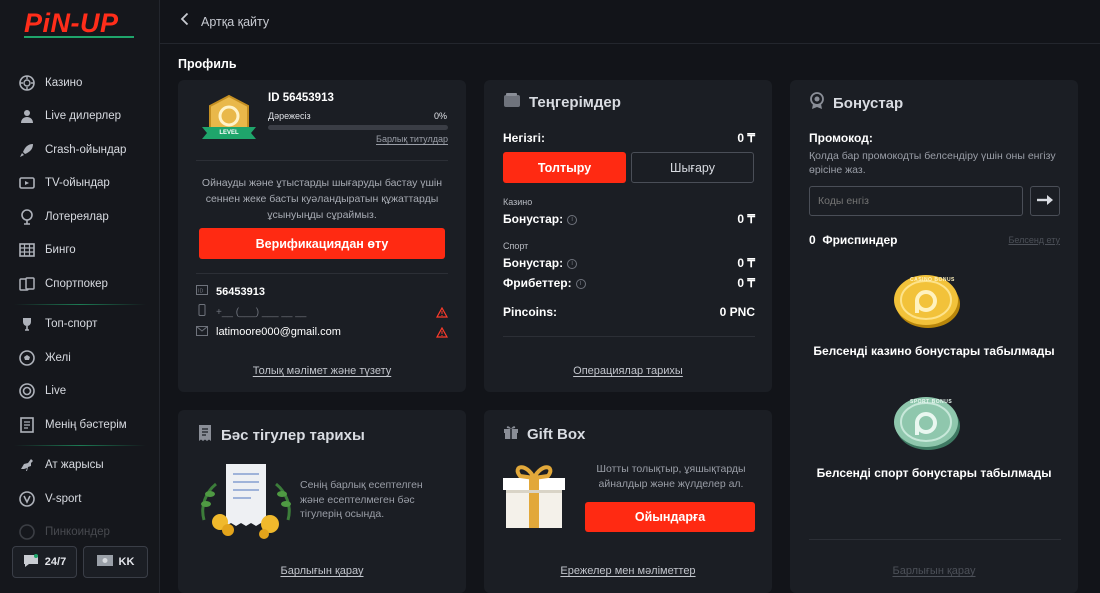 This screenshot has width=1100, height=593. Describe the element at coordinates (261, 312) in the screenshot. I see `phone-value: +__ (___) ___ __ __` at that location.